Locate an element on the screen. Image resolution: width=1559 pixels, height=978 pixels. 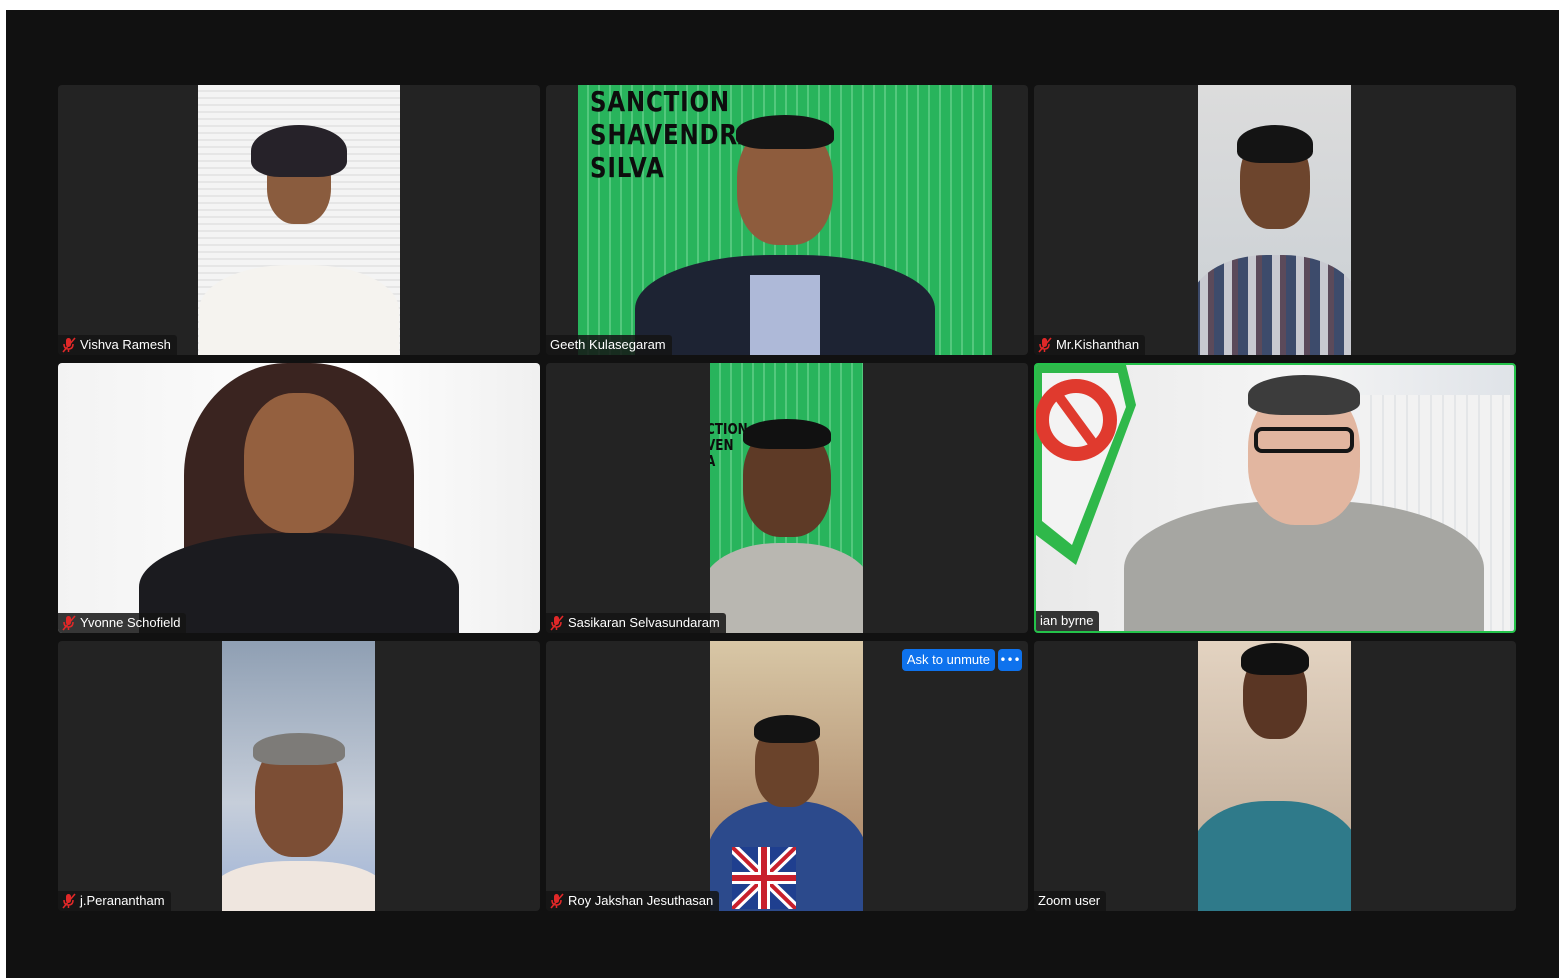
participant-name: Roy Jakshan Jesuthasan is located at coordinates (641, 900).